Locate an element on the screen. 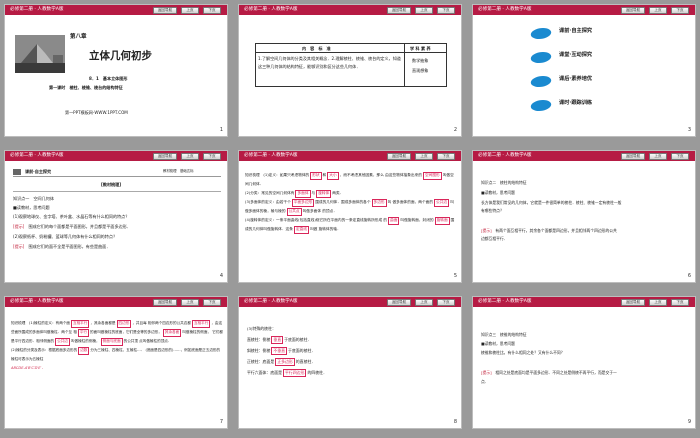 This screenshot has width=700, height=438. slide-number: 9 is located at coordinates (689, 422).